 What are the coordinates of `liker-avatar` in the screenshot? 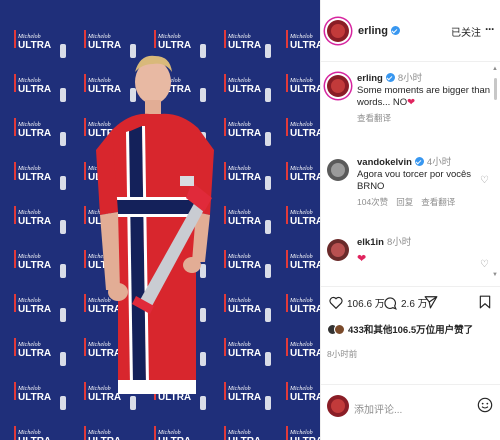 It's located at (339, 329).